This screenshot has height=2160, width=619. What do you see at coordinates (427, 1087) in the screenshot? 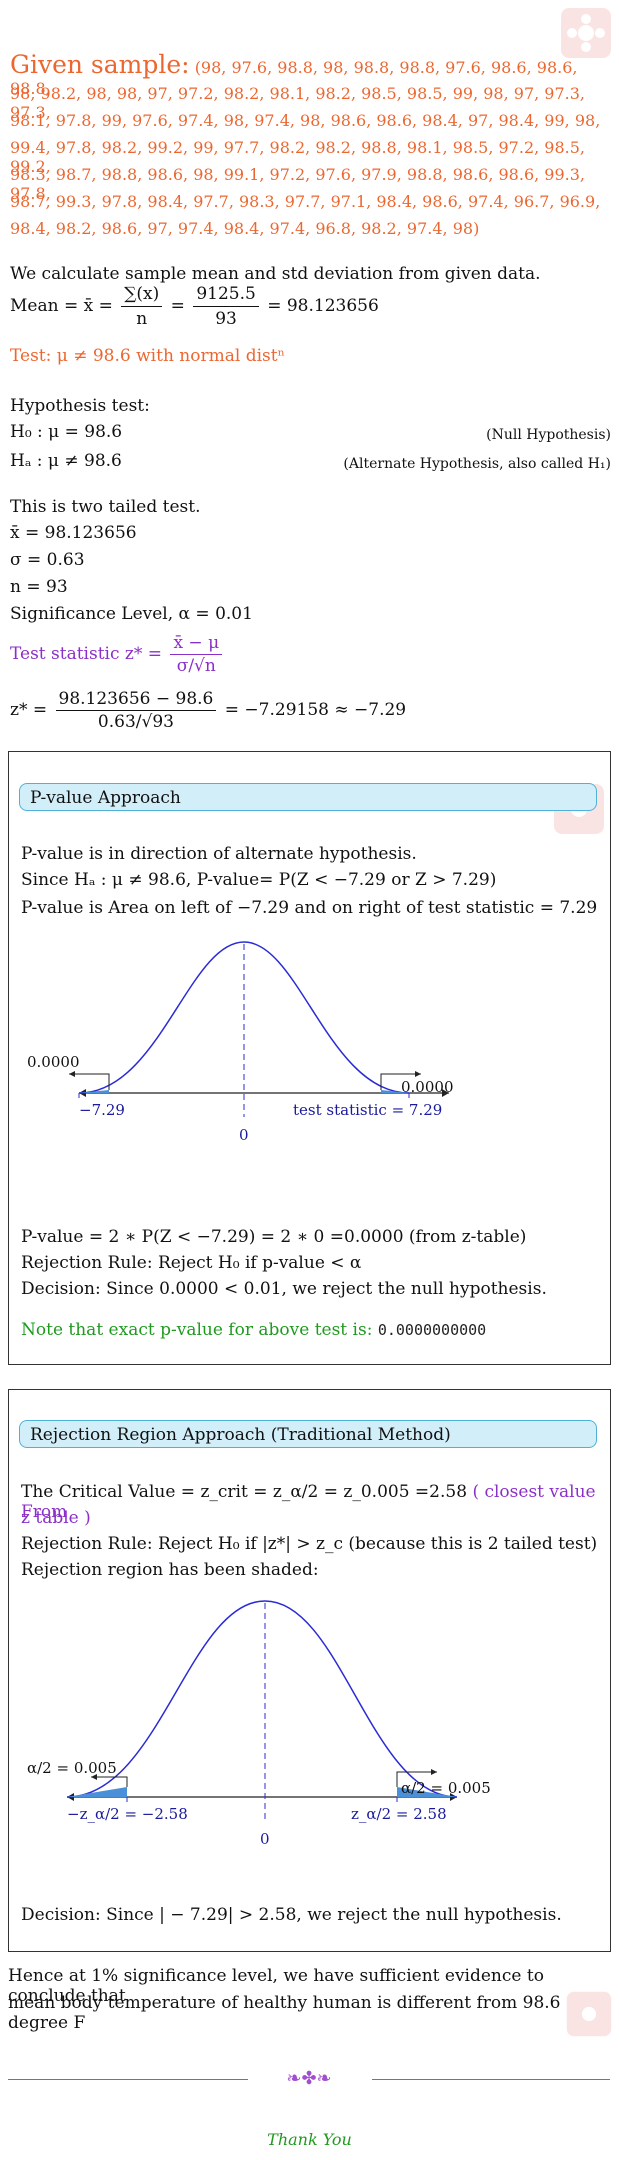
I see `right-area-label: 0.0000` at bounding box center [427, 1087].